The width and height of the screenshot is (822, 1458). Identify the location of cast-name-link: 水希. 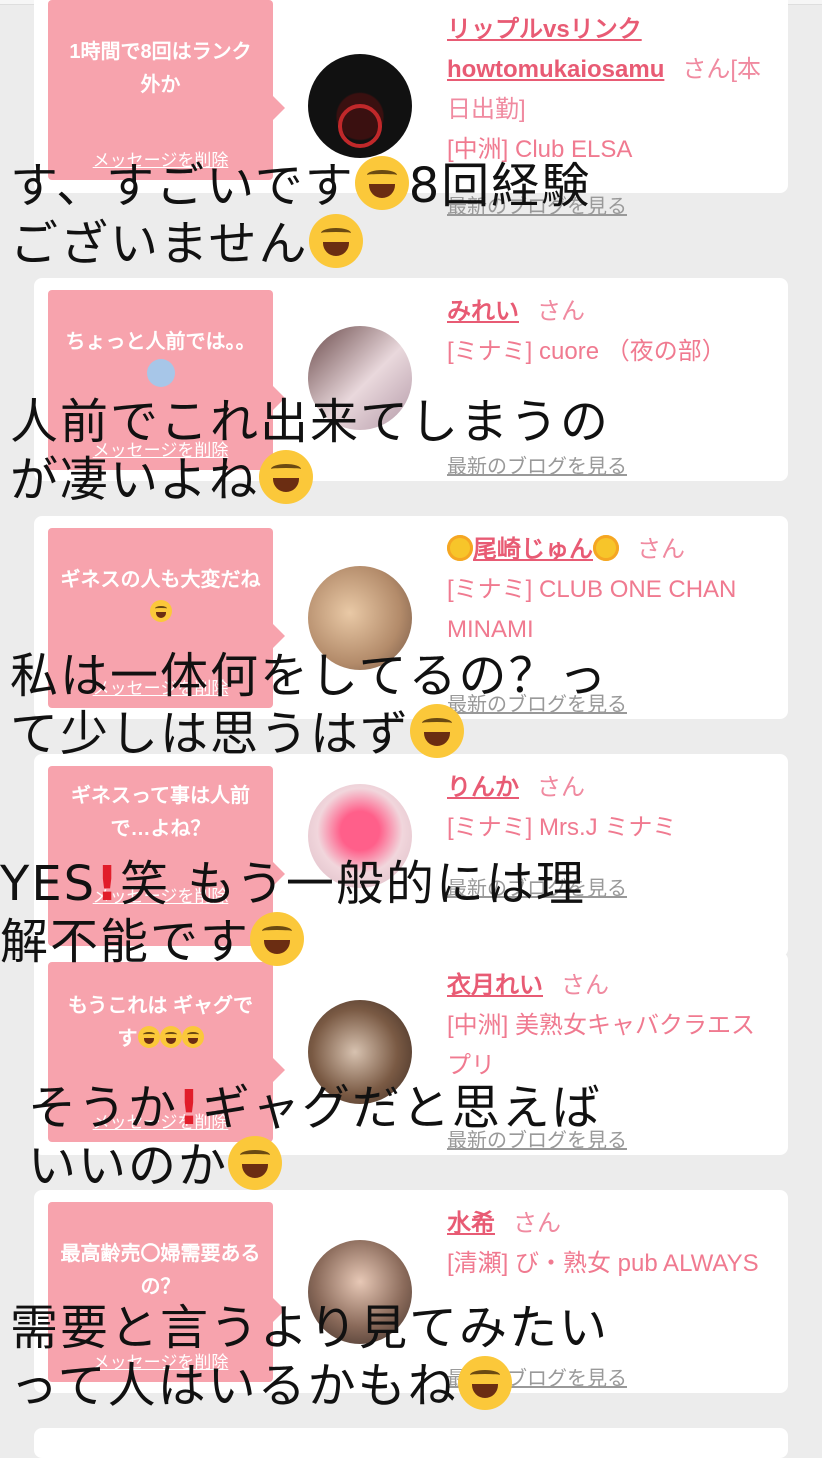
(471, 1223).